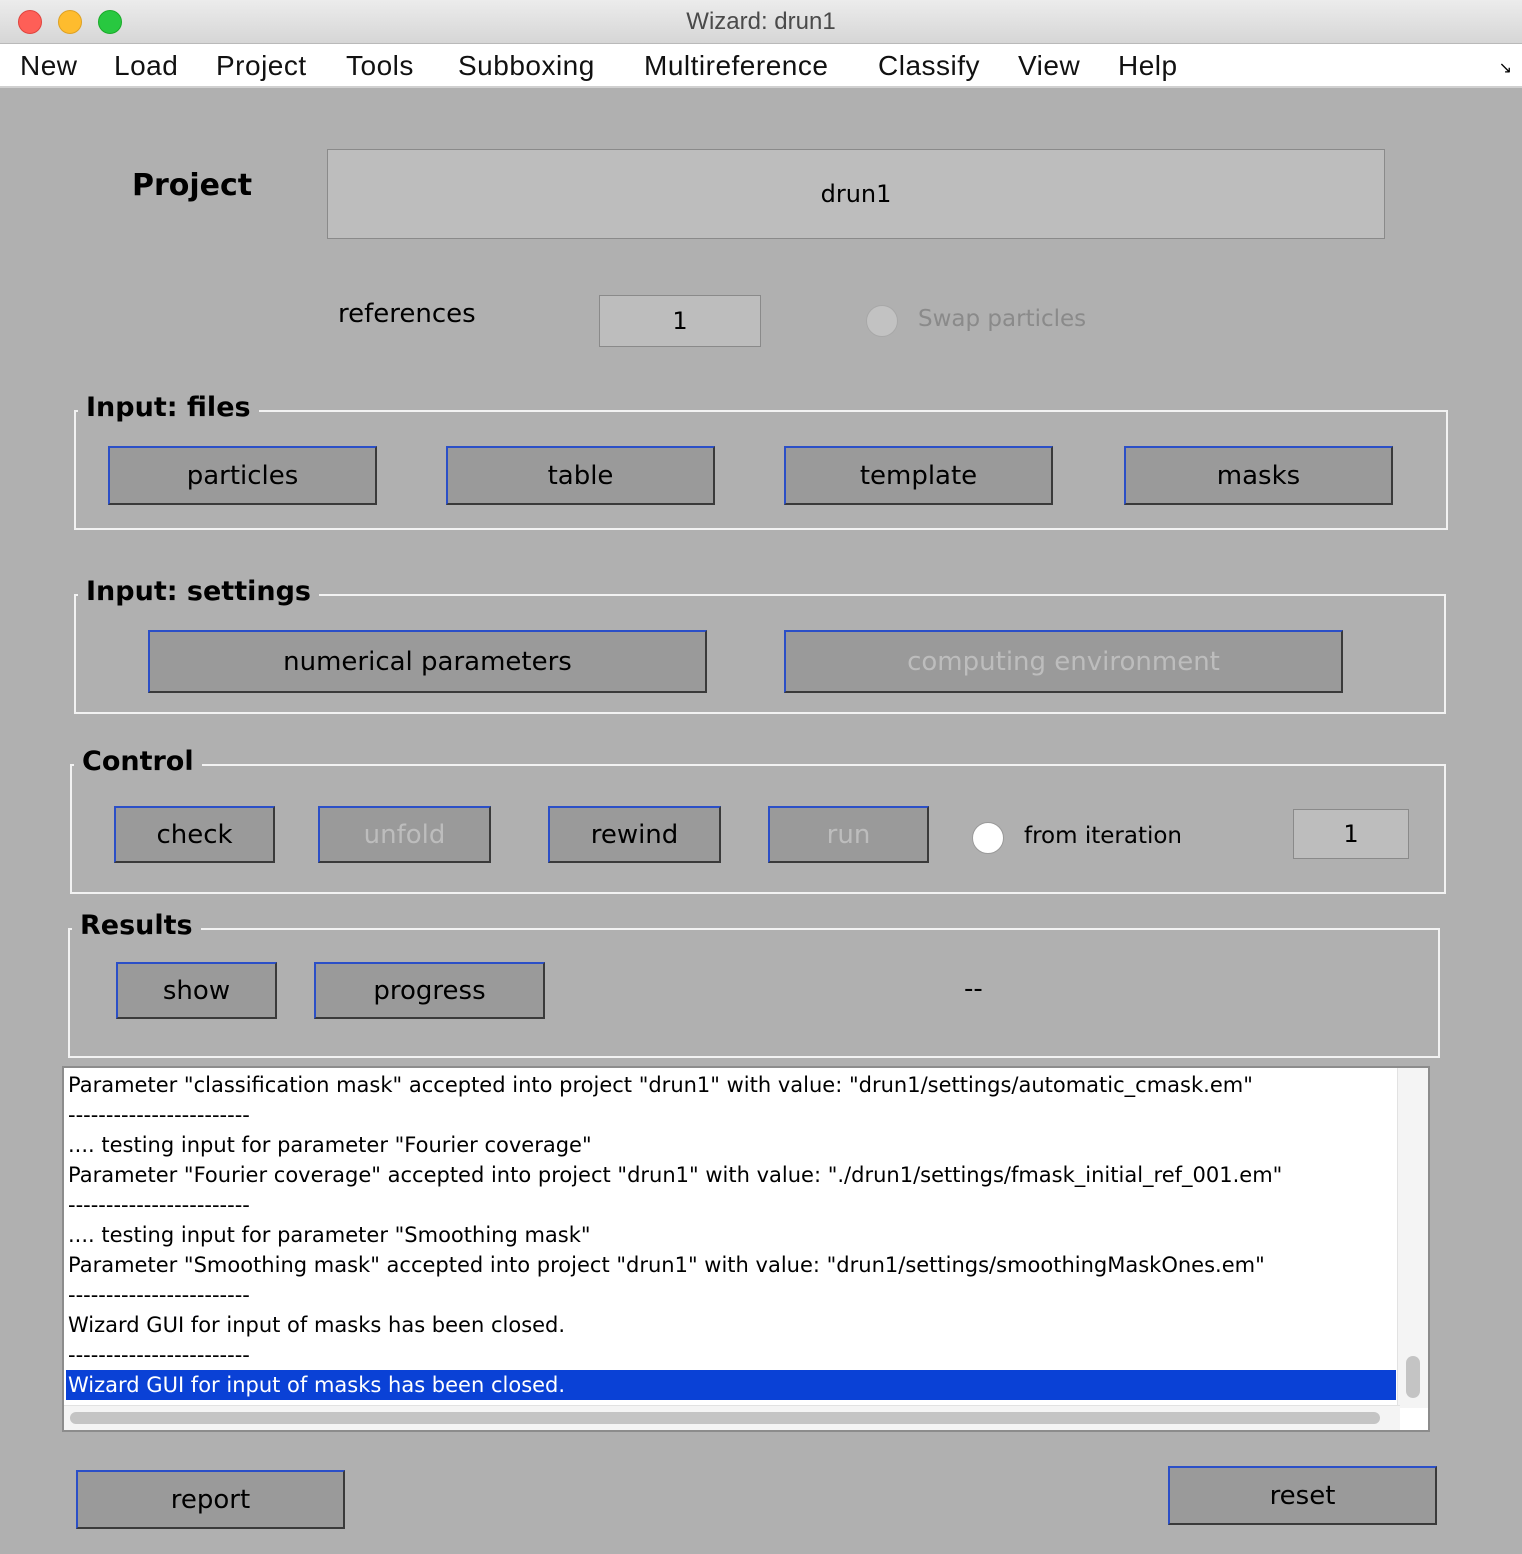  Describe the element at coordinates (194, 834) in the screenshot. I see `check-button: check` at that location.